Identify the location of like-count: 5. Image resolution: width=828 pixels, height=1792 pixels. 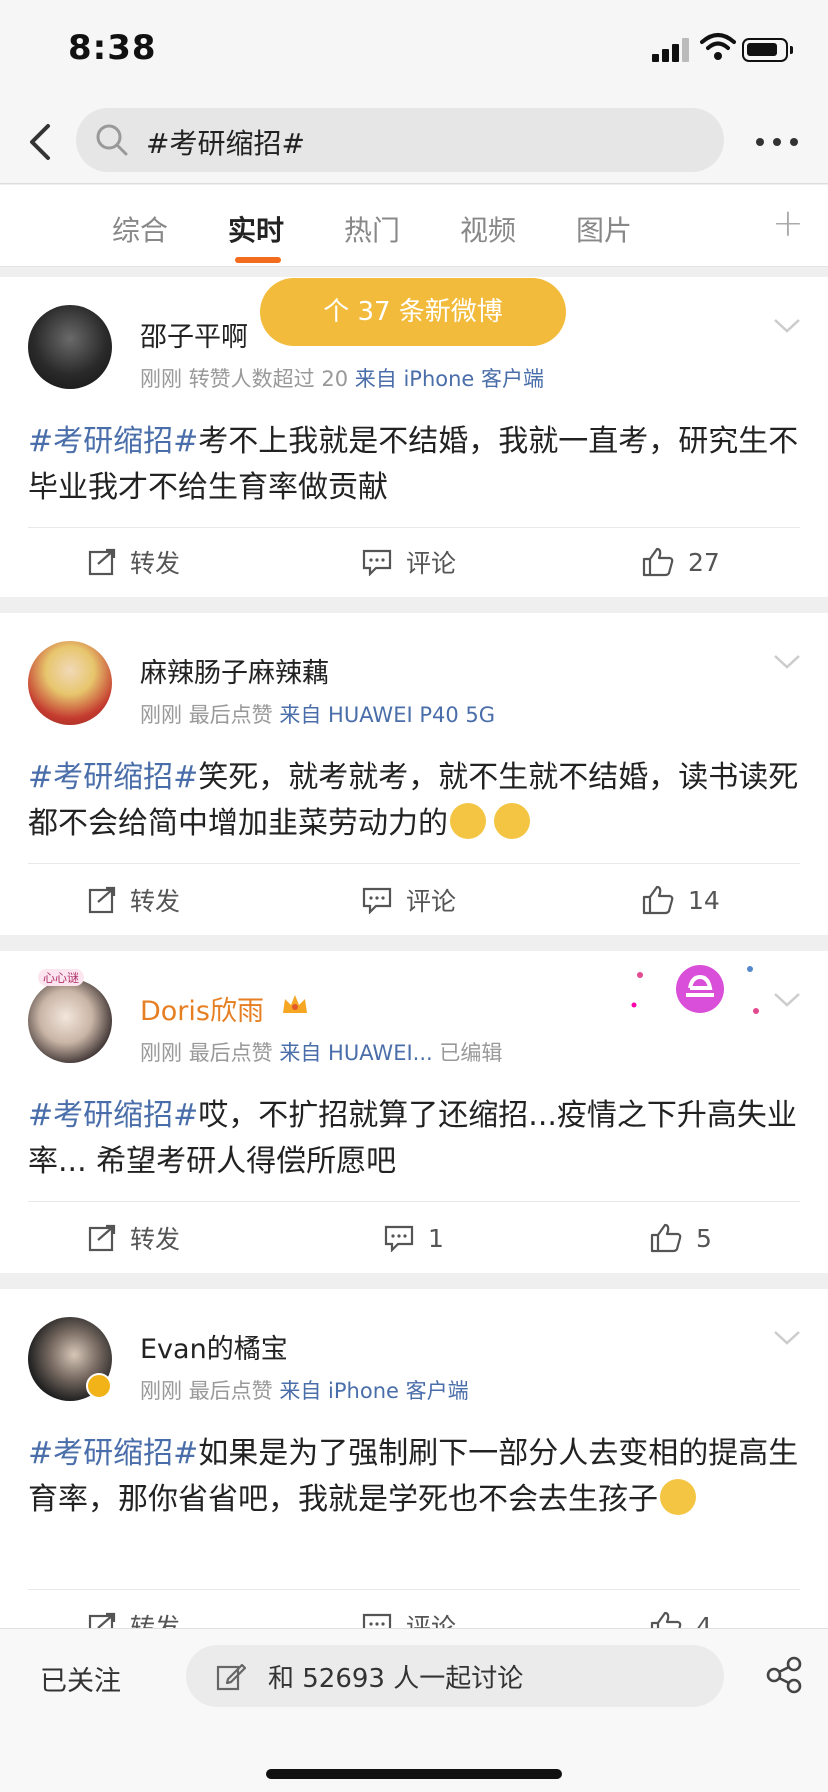
(704, 1238).